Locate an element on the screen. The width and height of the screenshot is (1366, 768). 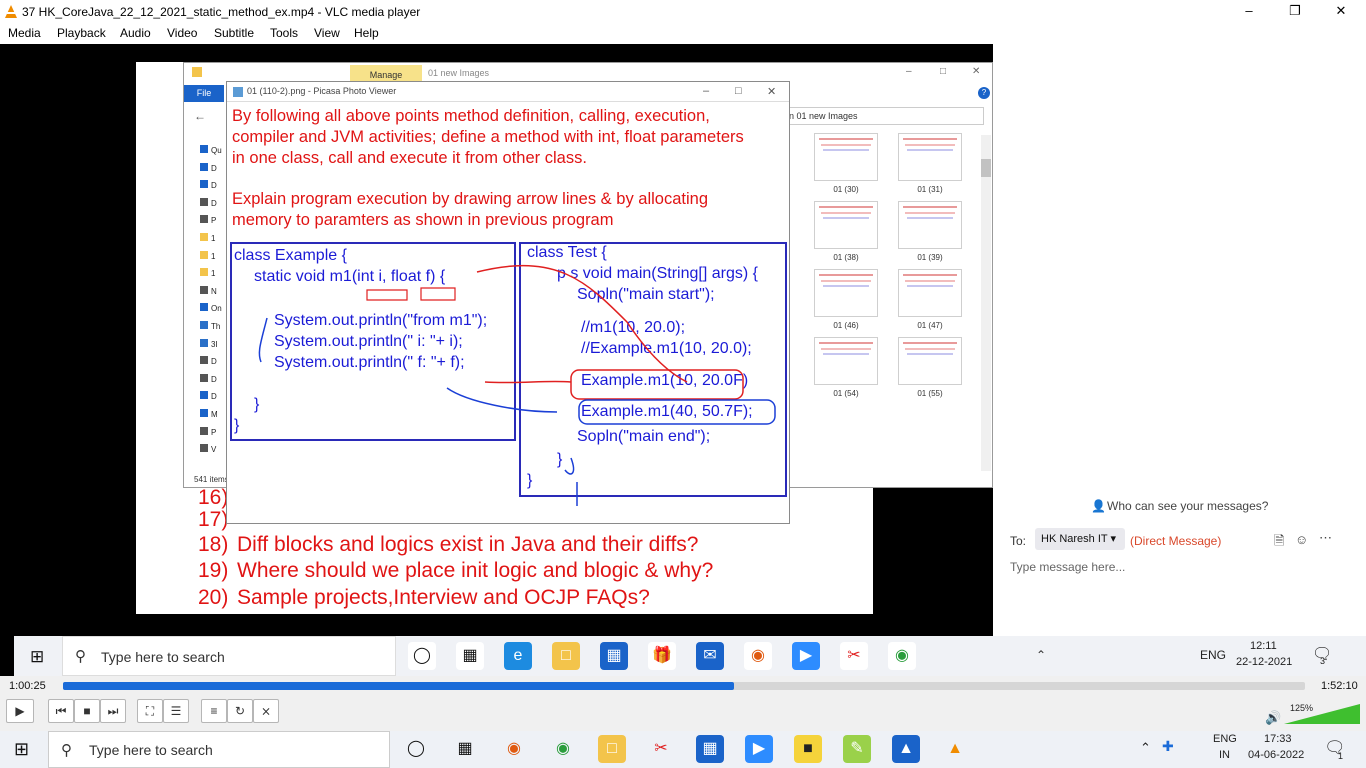
nav-item: V is located at coordinates (208, 449).